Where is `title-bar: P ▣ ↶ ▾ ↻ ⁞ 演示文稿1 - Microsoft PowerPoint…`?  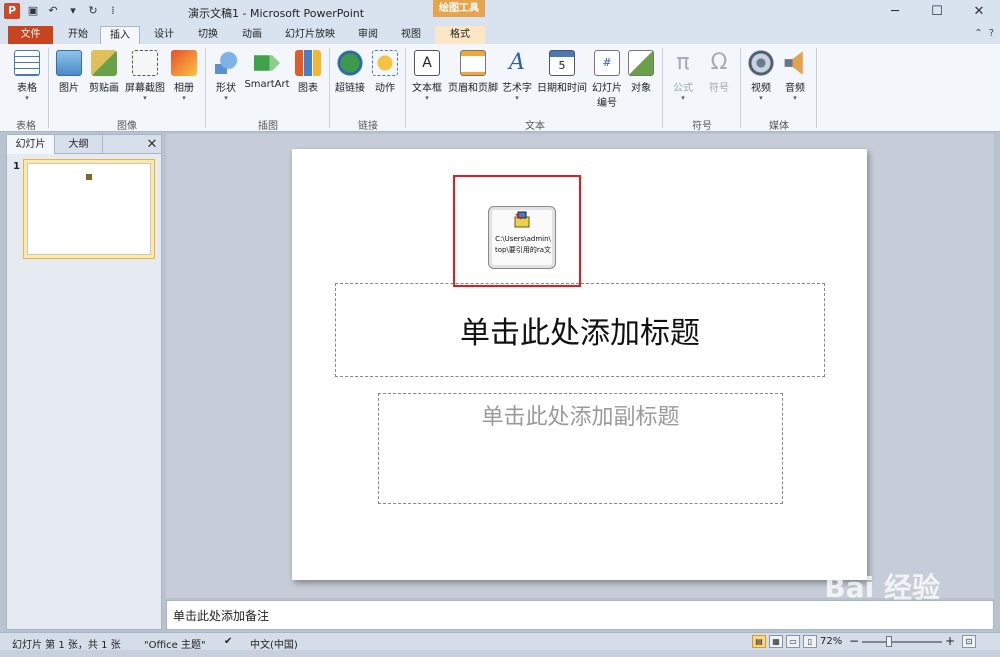 title-bar: P ▣ ↶ ▾ ↻ ⁞ 演示文稿1 - Microsoft PowerPoint… is located at coordinates (500, 12).